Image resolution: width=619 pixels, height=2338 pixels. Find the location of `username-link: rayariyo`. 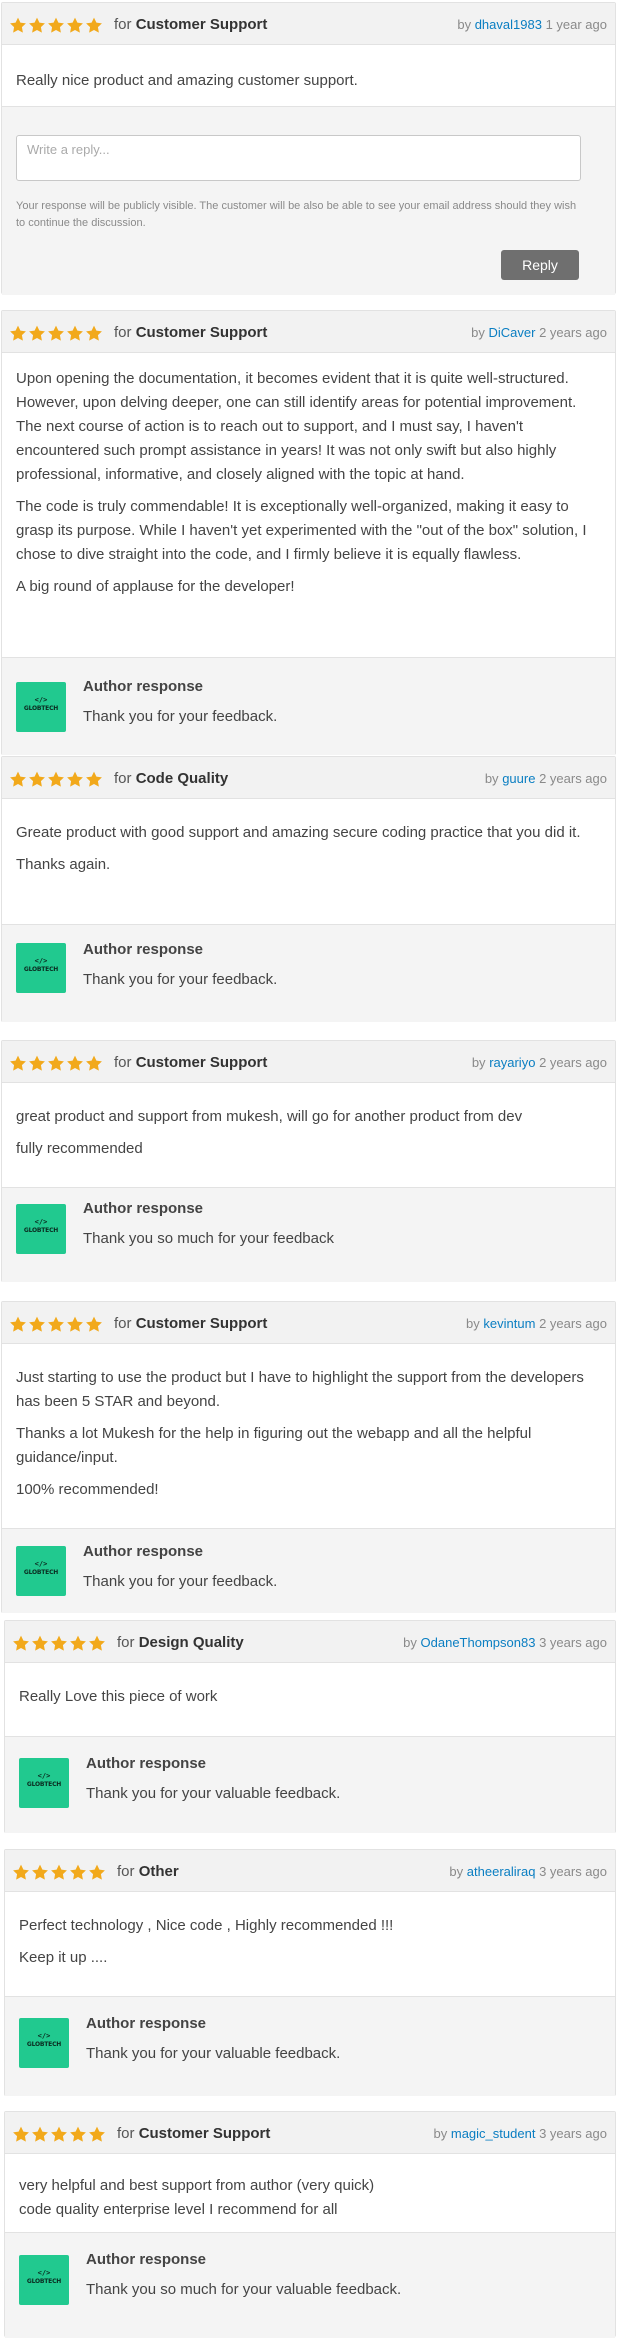

username-link: rayariyo is located at coordinates (512, 1062).